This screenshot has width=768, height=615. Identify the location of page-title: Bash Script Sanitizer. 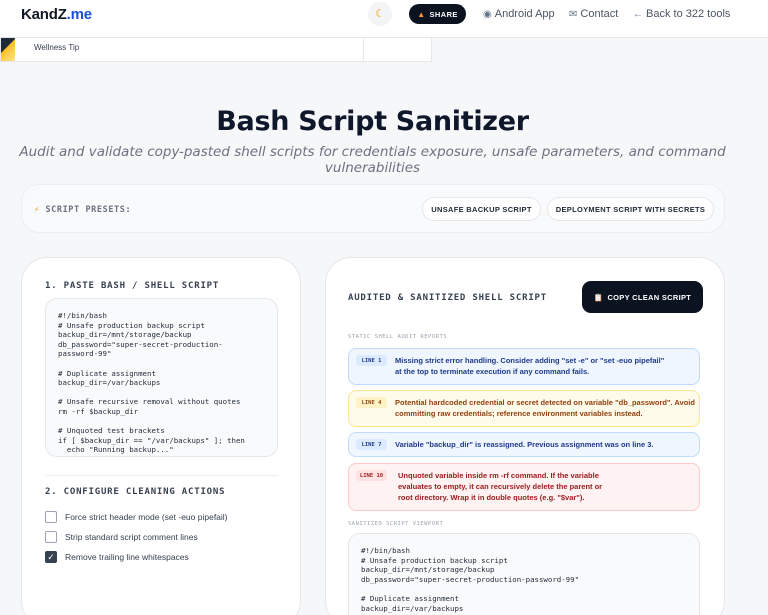
(372, 121).